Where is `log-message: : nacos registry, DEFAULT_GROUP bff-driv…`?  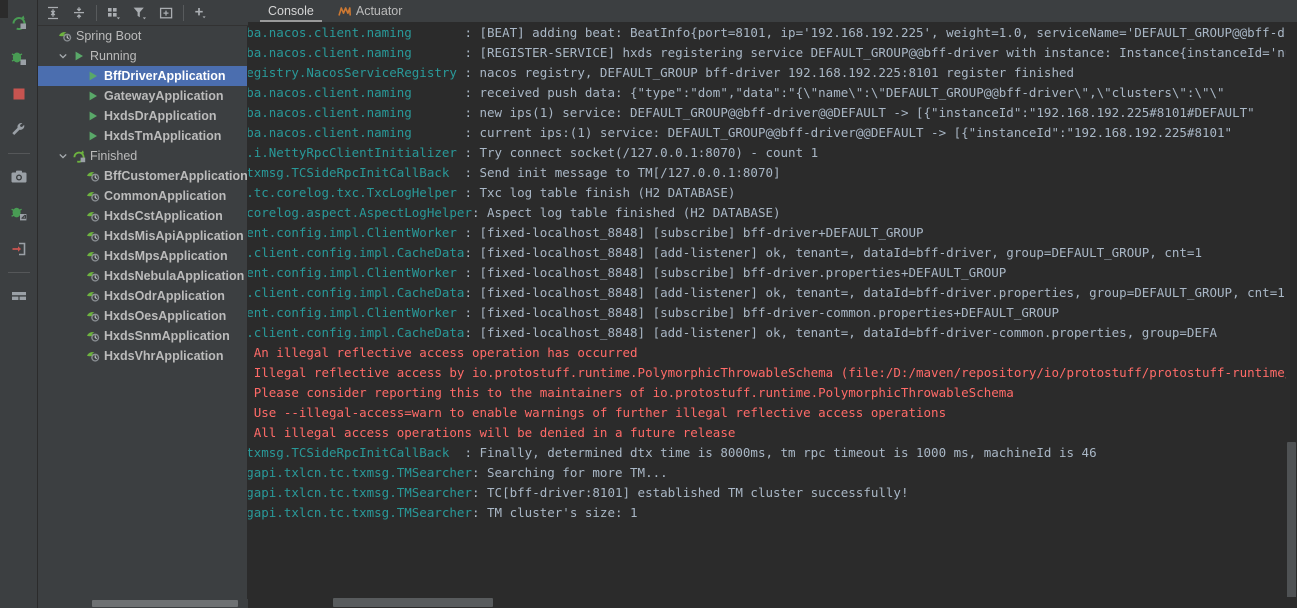 log-message: : nacos registry, DEFAULT_GROUP bff-driv… is located at coordinates (769, 72).